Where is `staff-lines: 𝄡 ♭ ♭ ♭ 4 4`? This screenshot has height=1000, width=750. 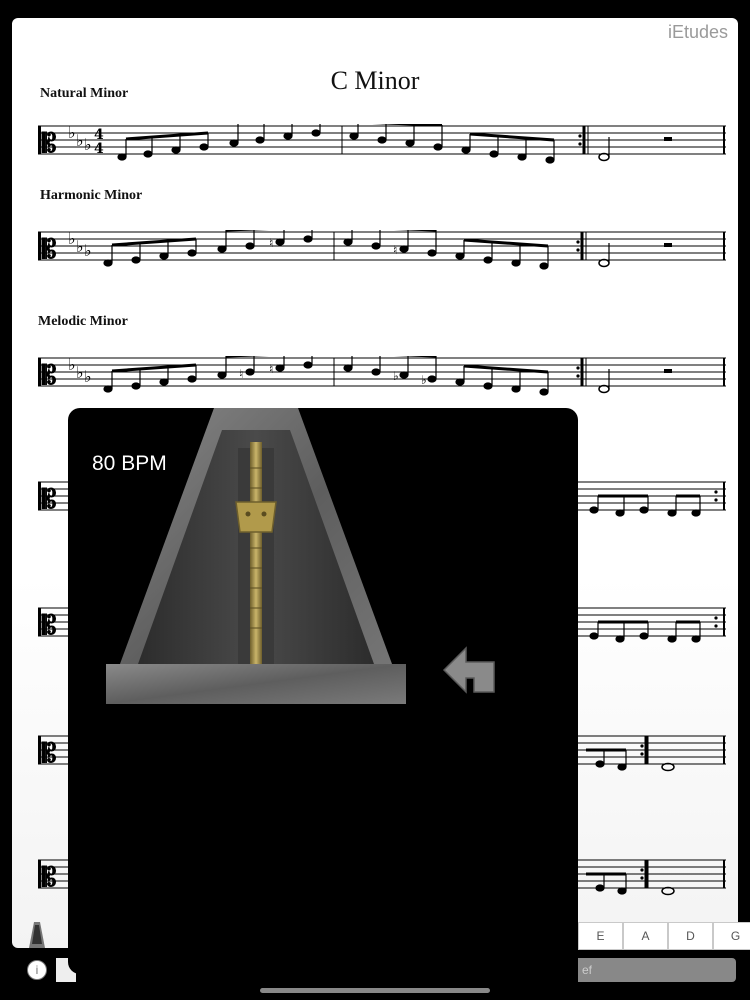
staff-lines: 𝄡 ♭ ♭ ♭ 4 4 is located at coordinates (382, 144).